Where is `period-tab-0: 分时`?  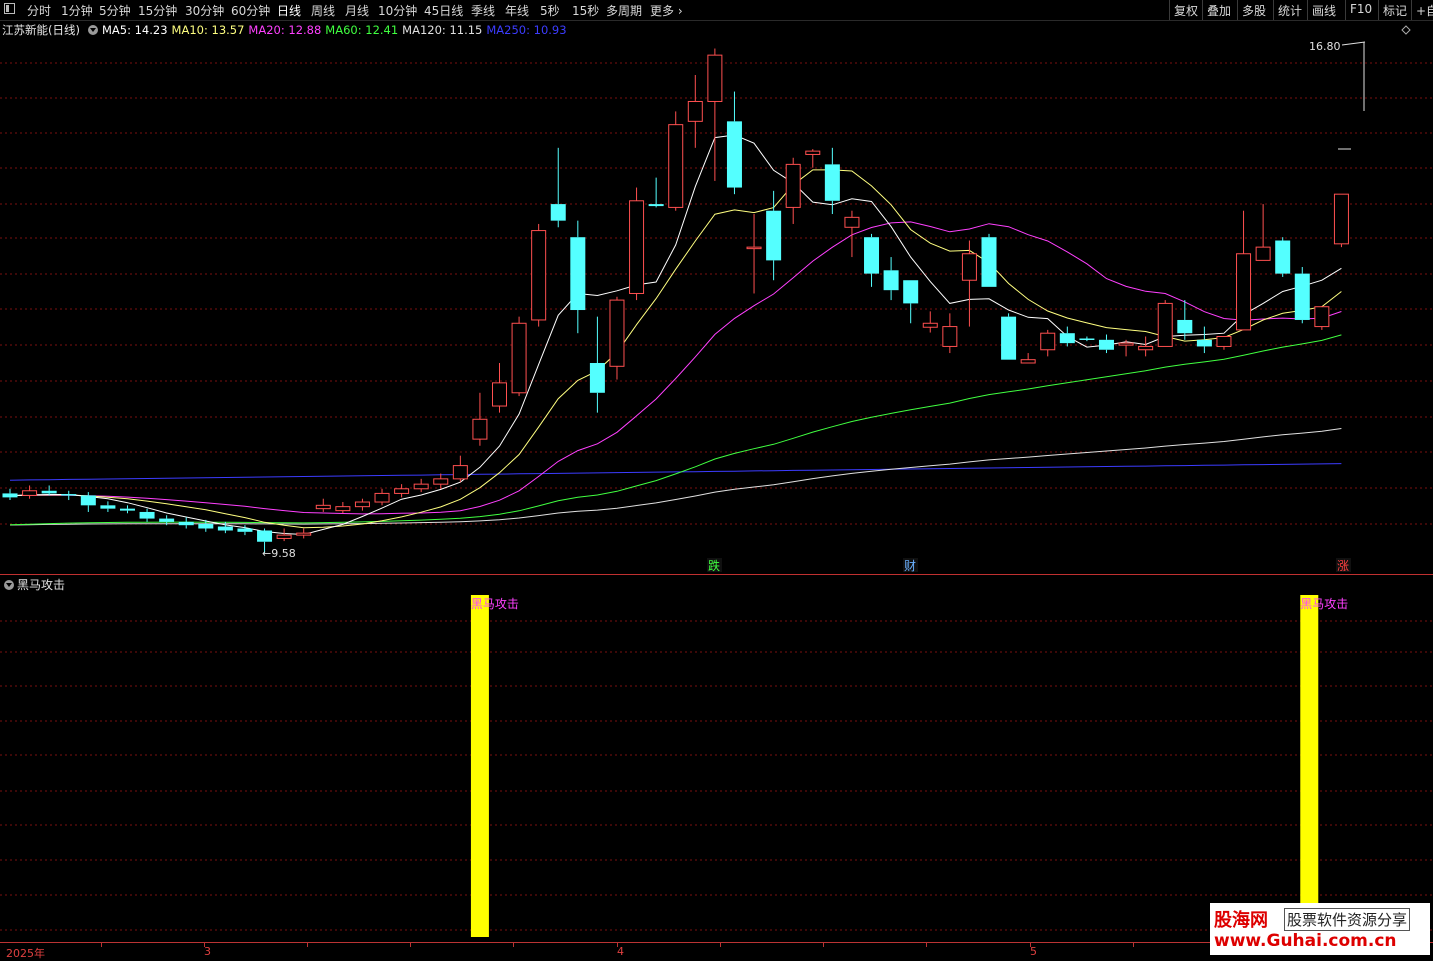 period-tab-0: 分时 is located at coordinates (39, 10).